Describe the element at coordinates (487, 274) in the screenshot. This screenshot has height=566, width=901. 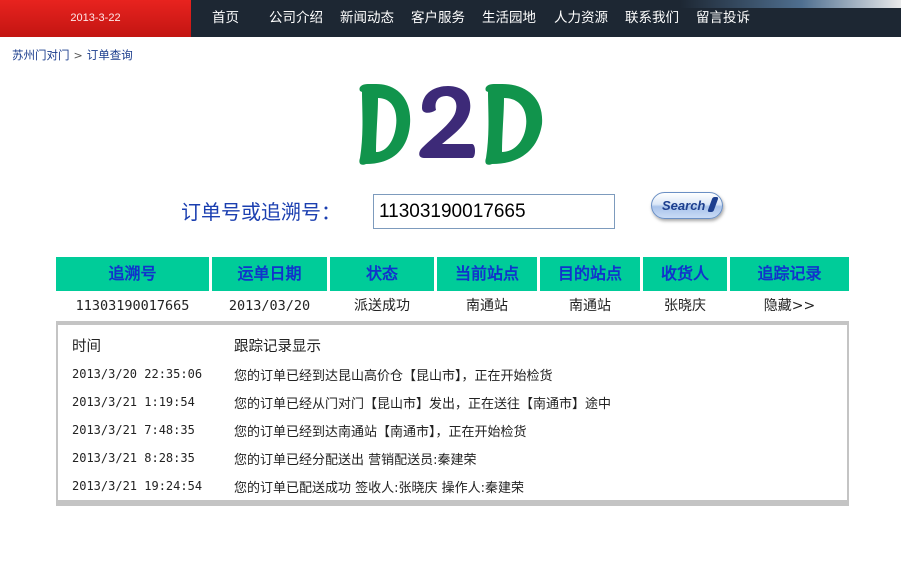
I see `col-header-current-station: 当前站点` at that location.